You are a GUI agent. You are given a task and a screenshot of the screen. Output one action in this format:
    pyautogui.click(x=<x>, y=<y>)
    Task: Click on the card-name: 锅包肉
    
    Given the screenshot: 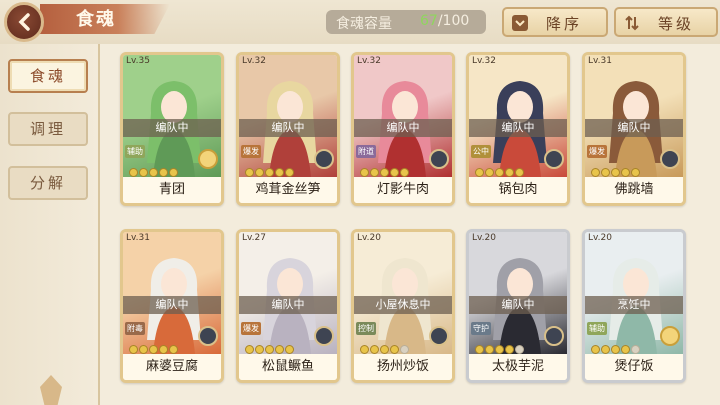 What is the action you would take?
    pyautogui.click(x=518, y=190)
    